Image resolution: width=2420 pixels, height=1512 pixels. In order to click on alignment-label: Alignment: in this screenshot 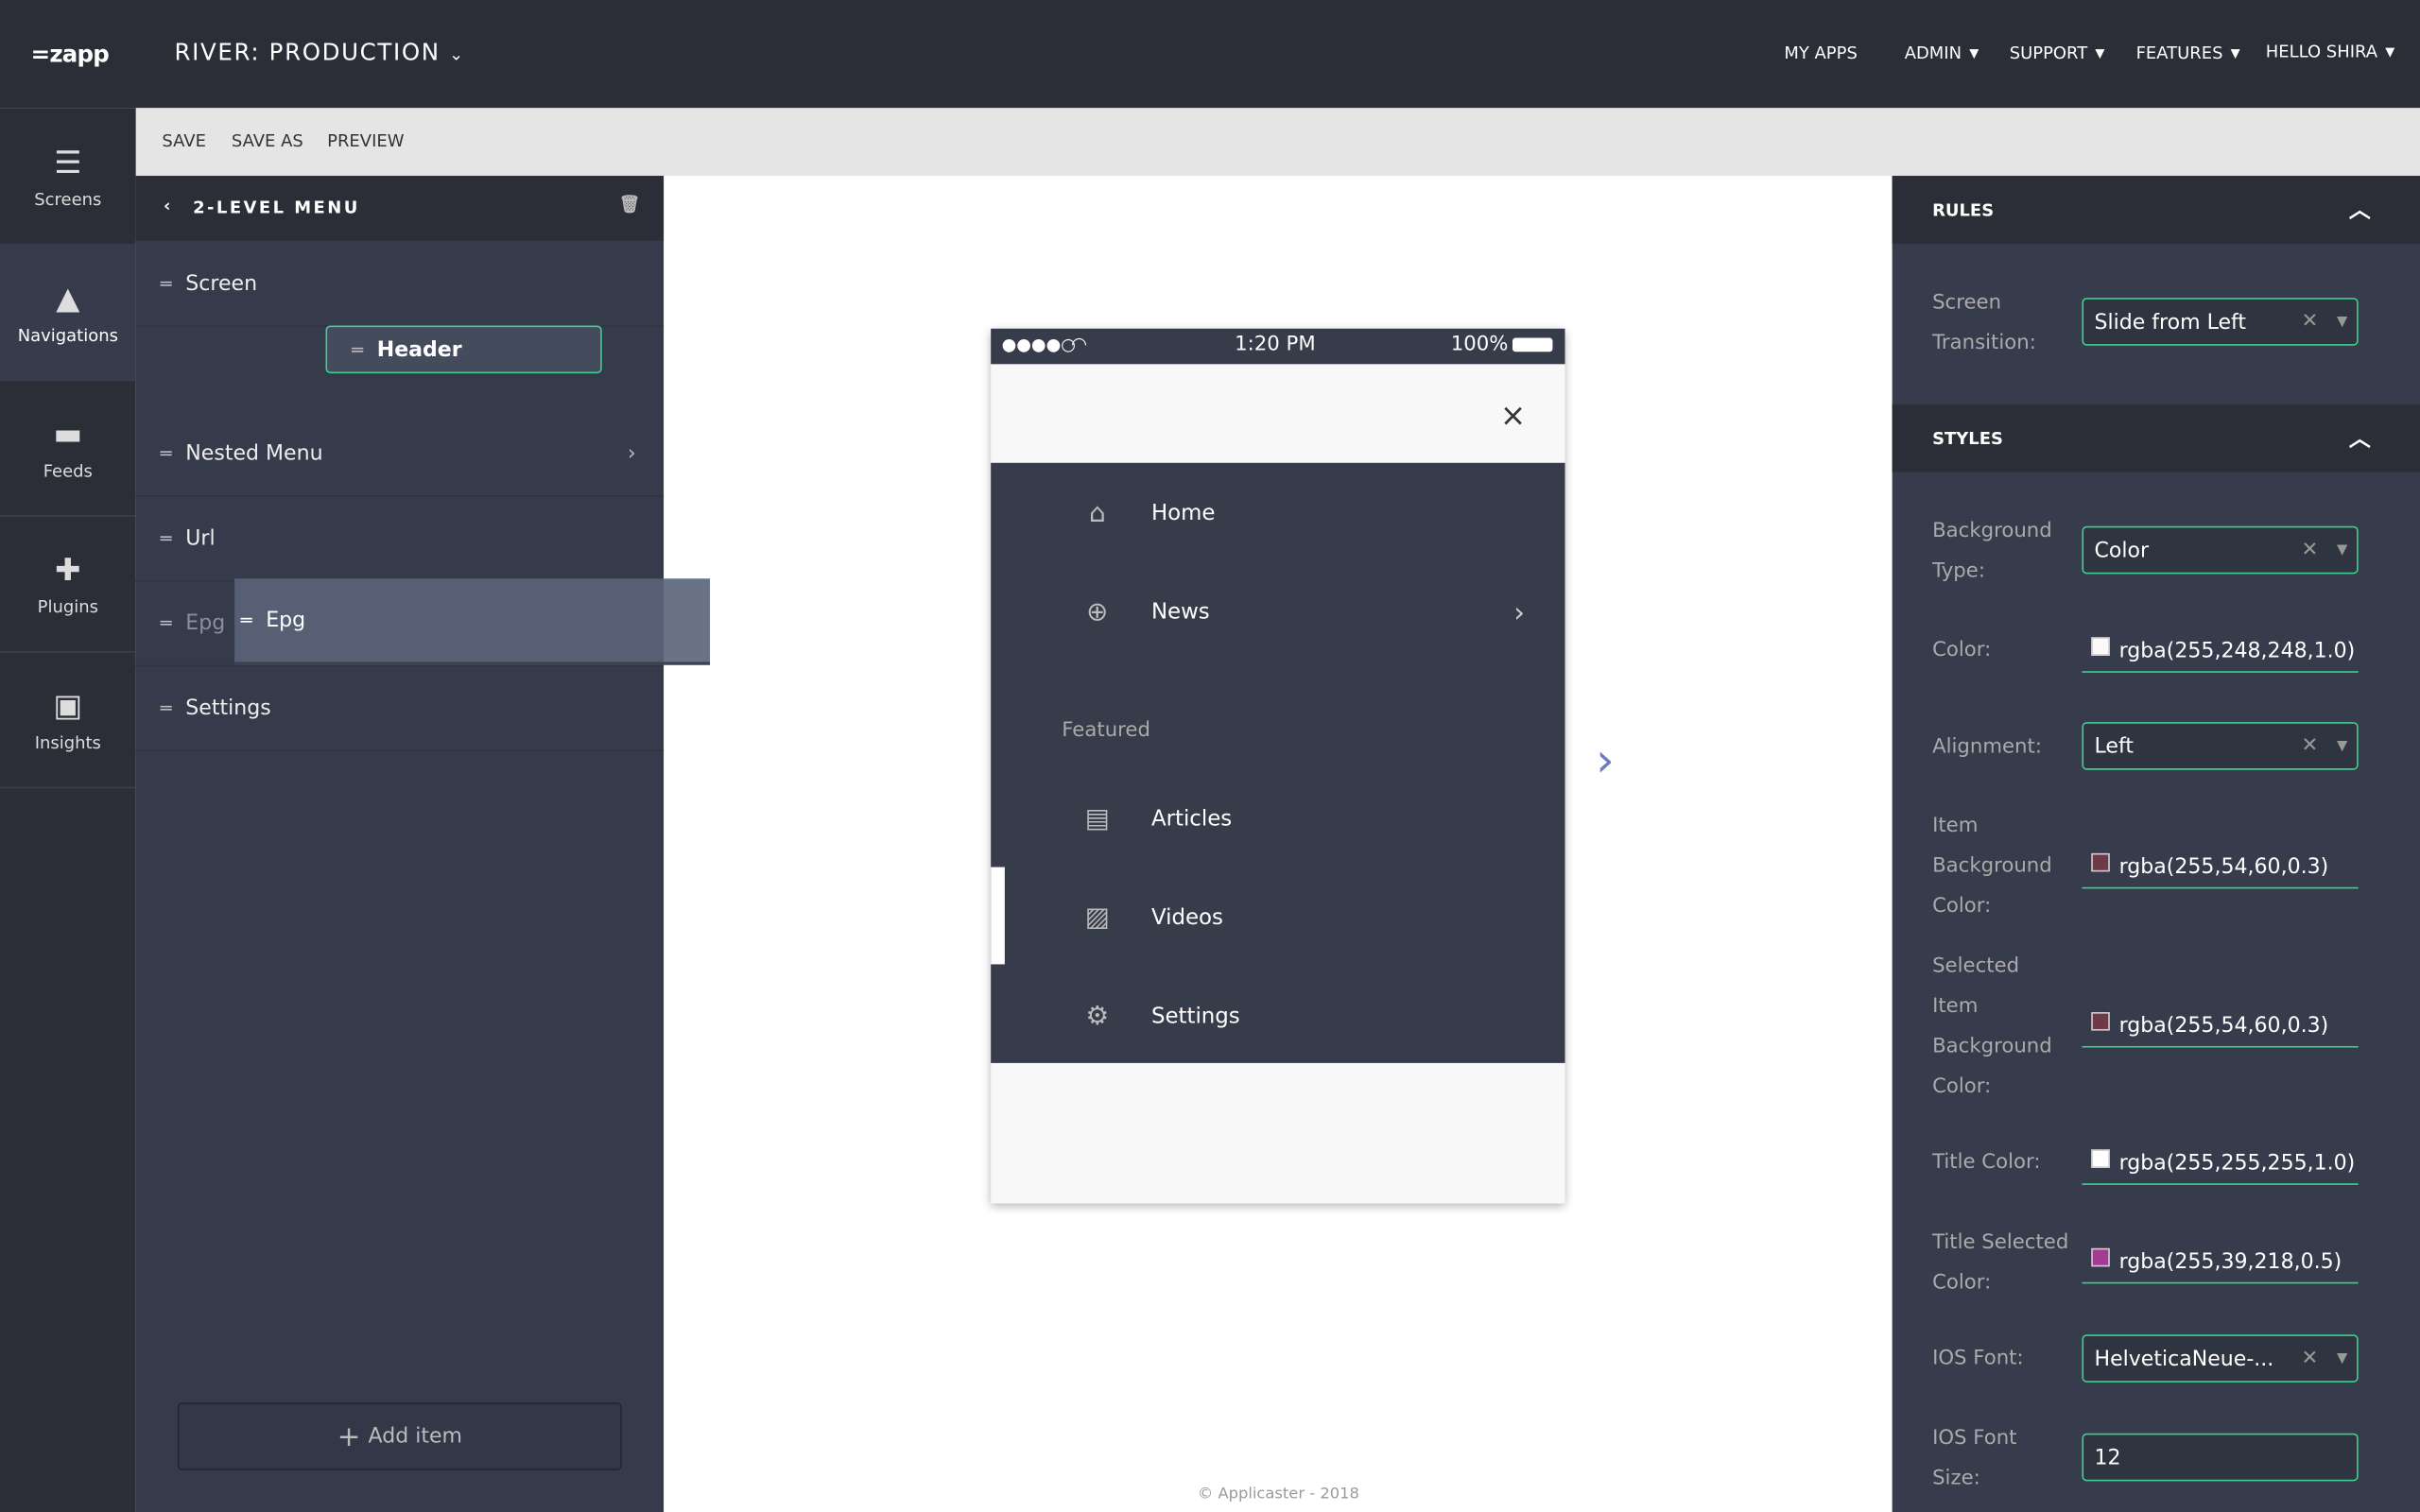, I will do `click(1987, 747)`.